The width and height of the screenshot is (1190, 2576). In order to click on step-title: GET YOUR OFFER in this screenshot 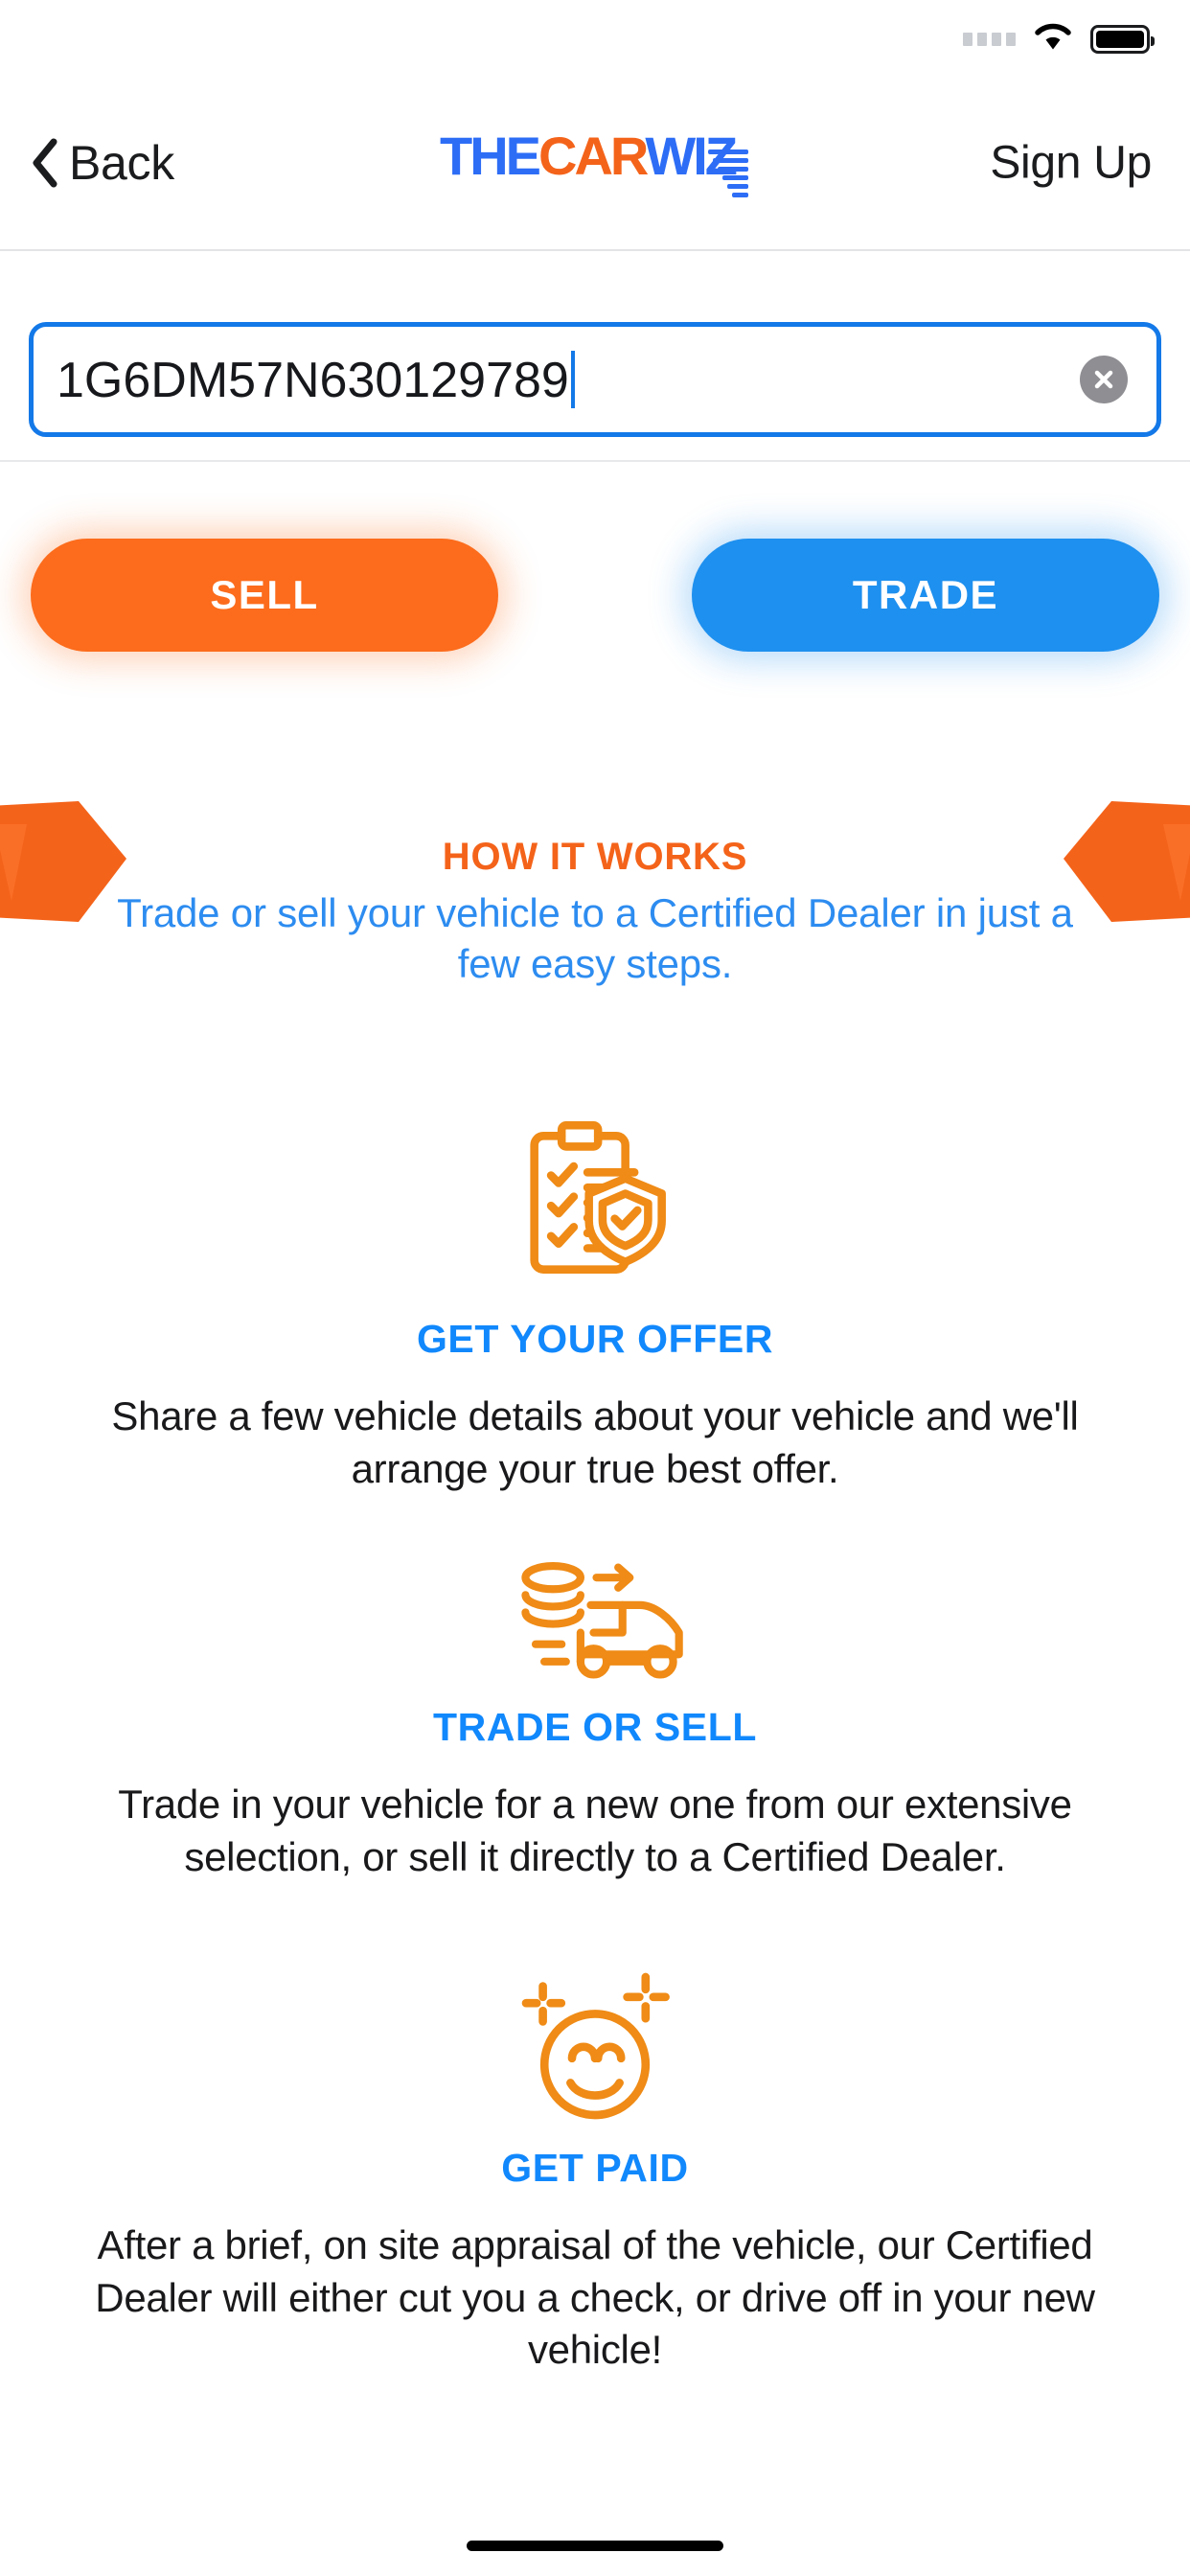, I will do `click(595, 1339)`.